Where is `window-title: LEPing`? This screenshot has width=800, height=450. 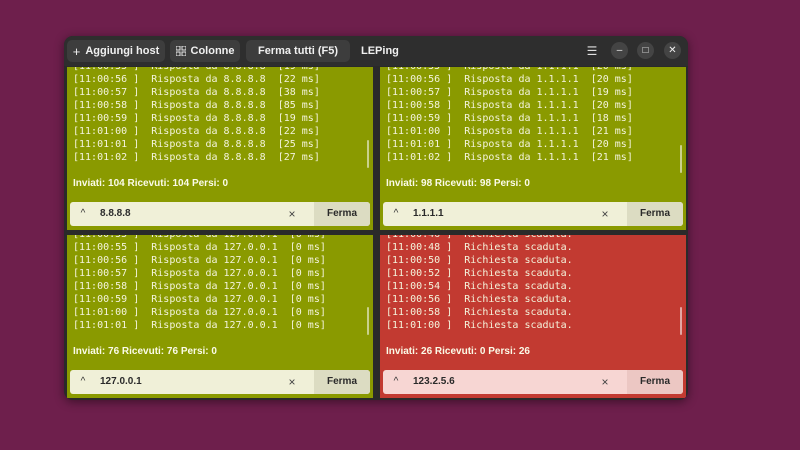 window-title: LEPing is located at coordinates (380, 51).